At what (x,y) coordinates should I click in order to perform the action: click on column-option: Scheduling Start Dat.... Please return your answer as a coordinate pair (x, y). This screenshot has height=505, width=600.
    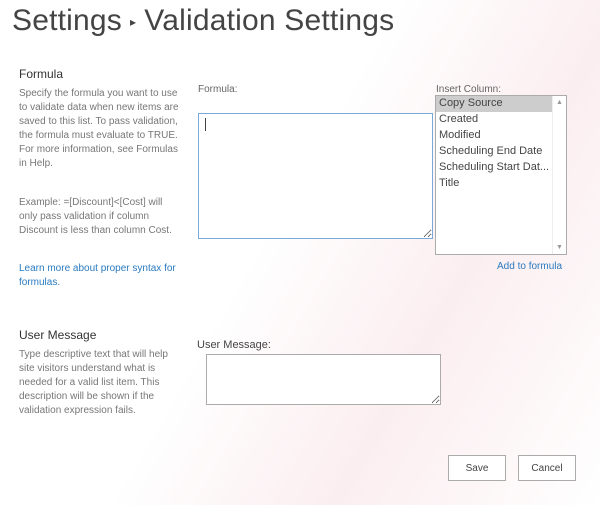
    Looking at the image, I should click on (494, 168).